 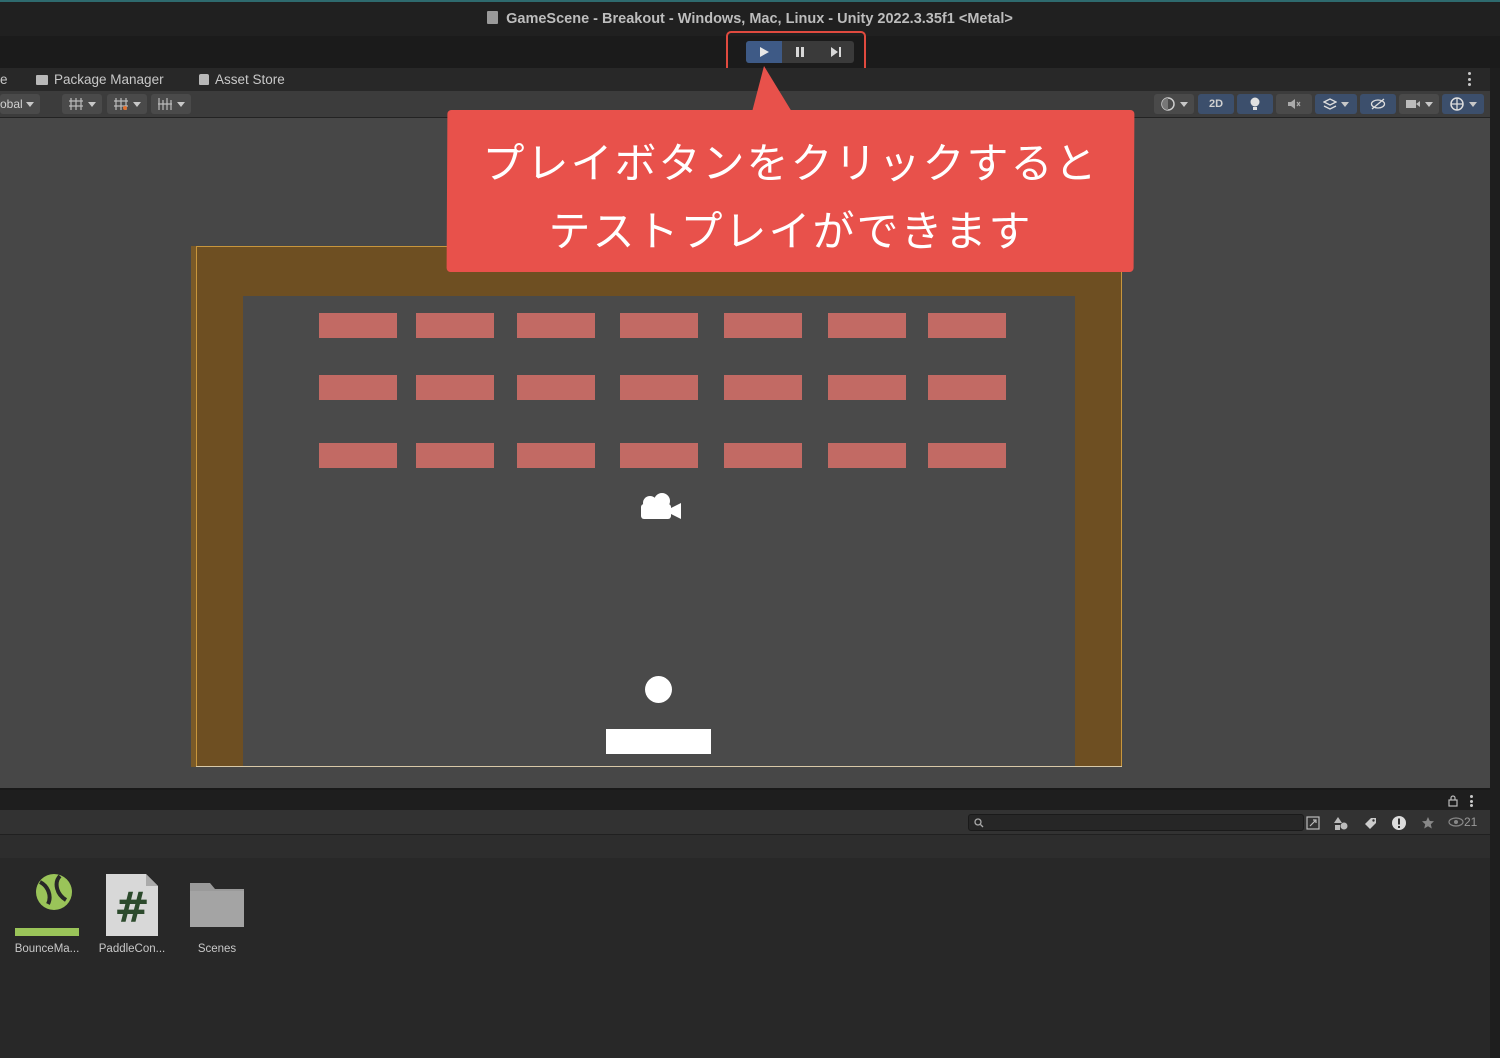 What do you see at coordinates (109, 79) in the screenshot?
I see `tab-package-manager-label: Package Manager` at bounding box center [109, 79].